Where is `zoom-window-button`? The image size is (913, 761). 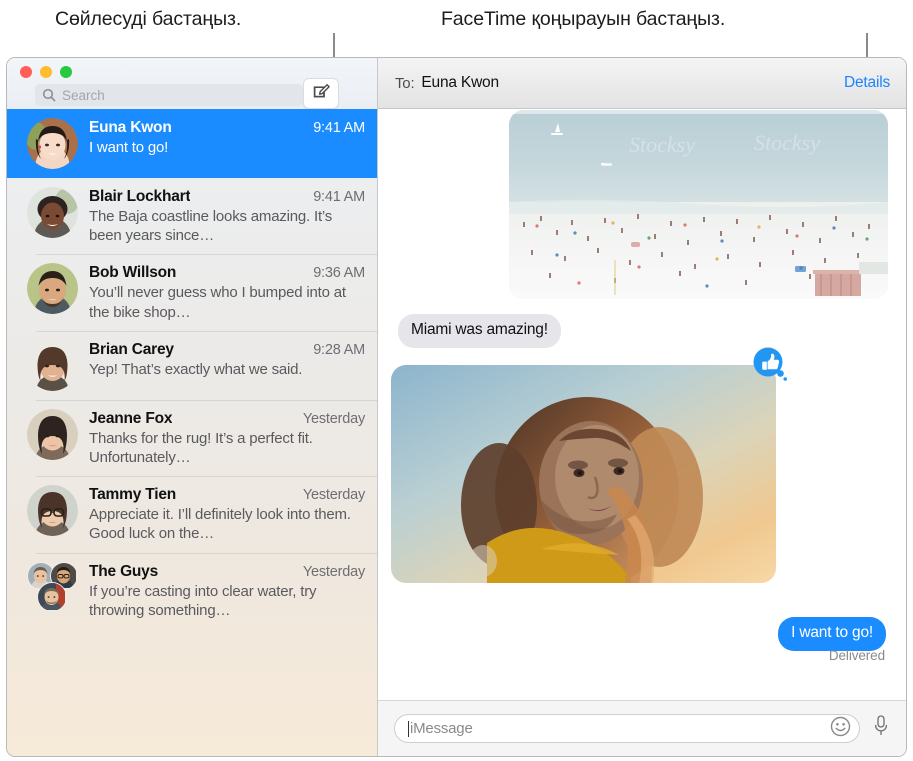
zoom-window-button is located at coordinates (66, 72).